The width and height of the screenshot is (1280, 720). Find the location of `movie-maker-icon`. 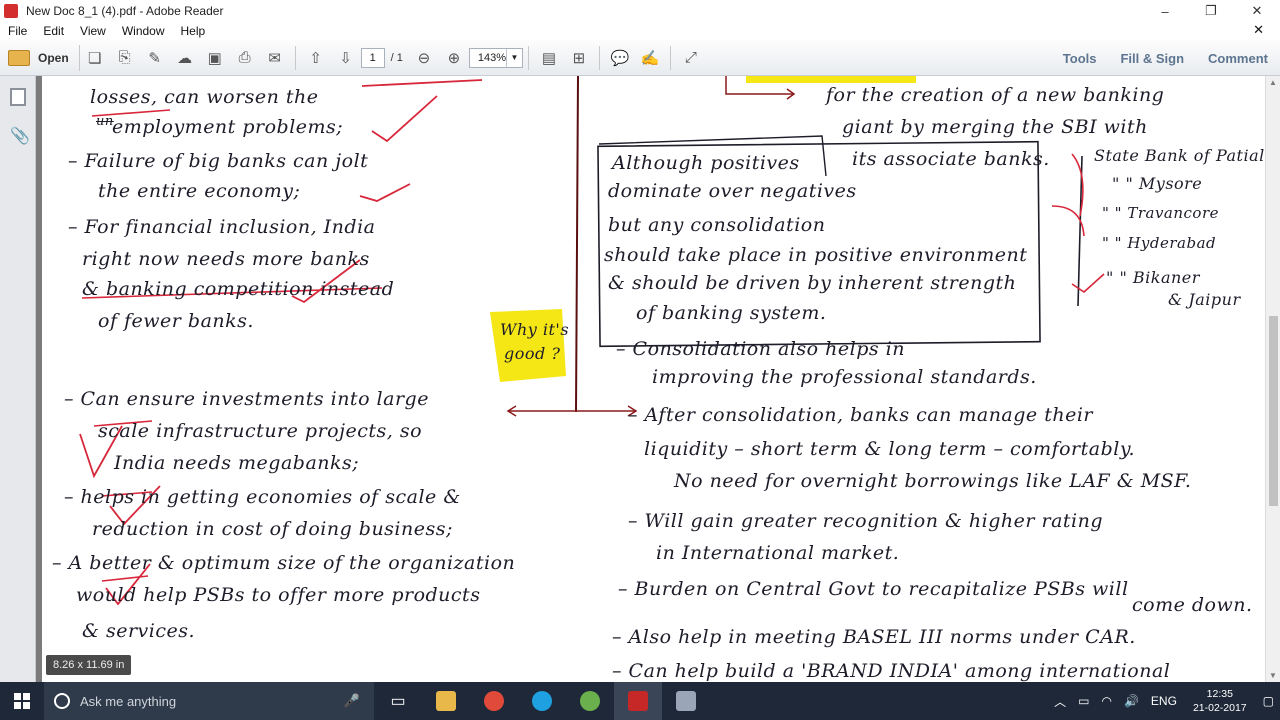

movie-maker-icon is located at coordinates (686, 701).